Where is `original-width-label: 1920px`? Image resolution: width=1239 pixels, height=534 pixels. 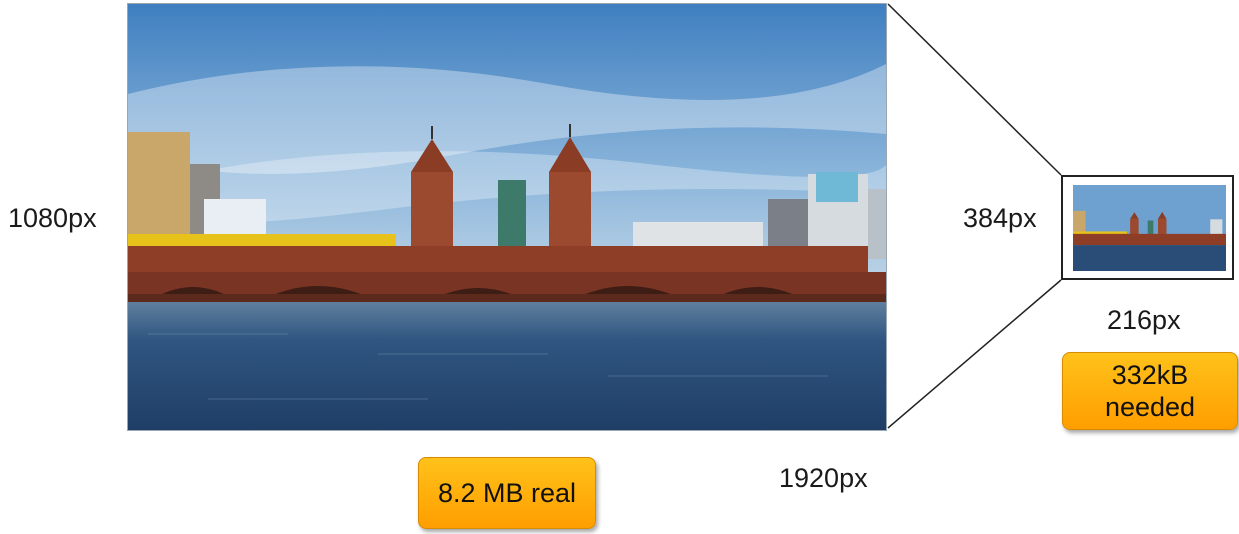 original-width-label: 1920px is located at coordinates (823, 478).